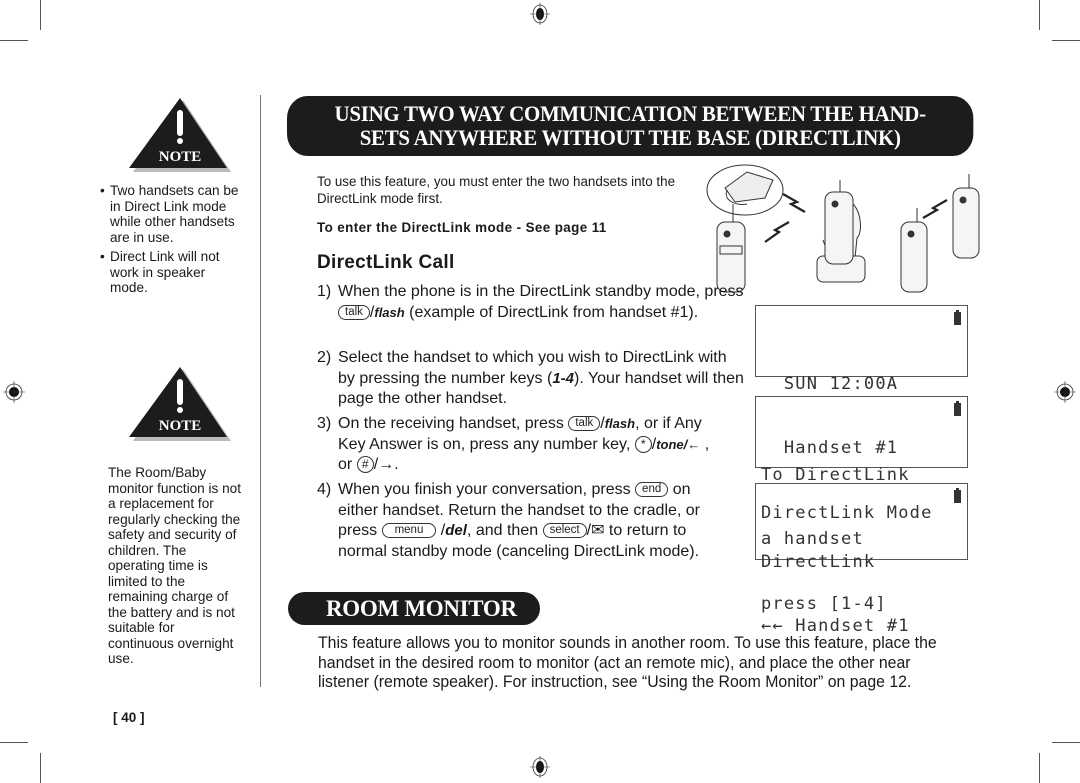  I want to click on step-number: 4), so click(324, 489).